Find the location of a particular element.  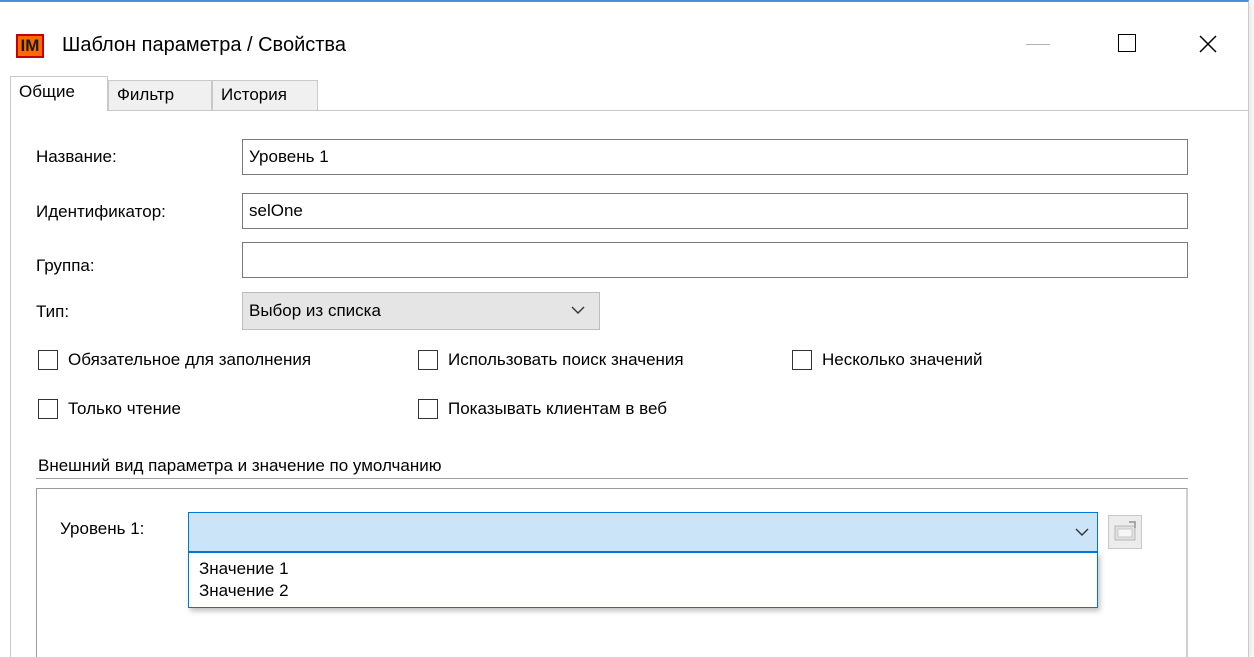

multiple-values-checkbox-label: Несколько значений is located at coordinates (902, 359).